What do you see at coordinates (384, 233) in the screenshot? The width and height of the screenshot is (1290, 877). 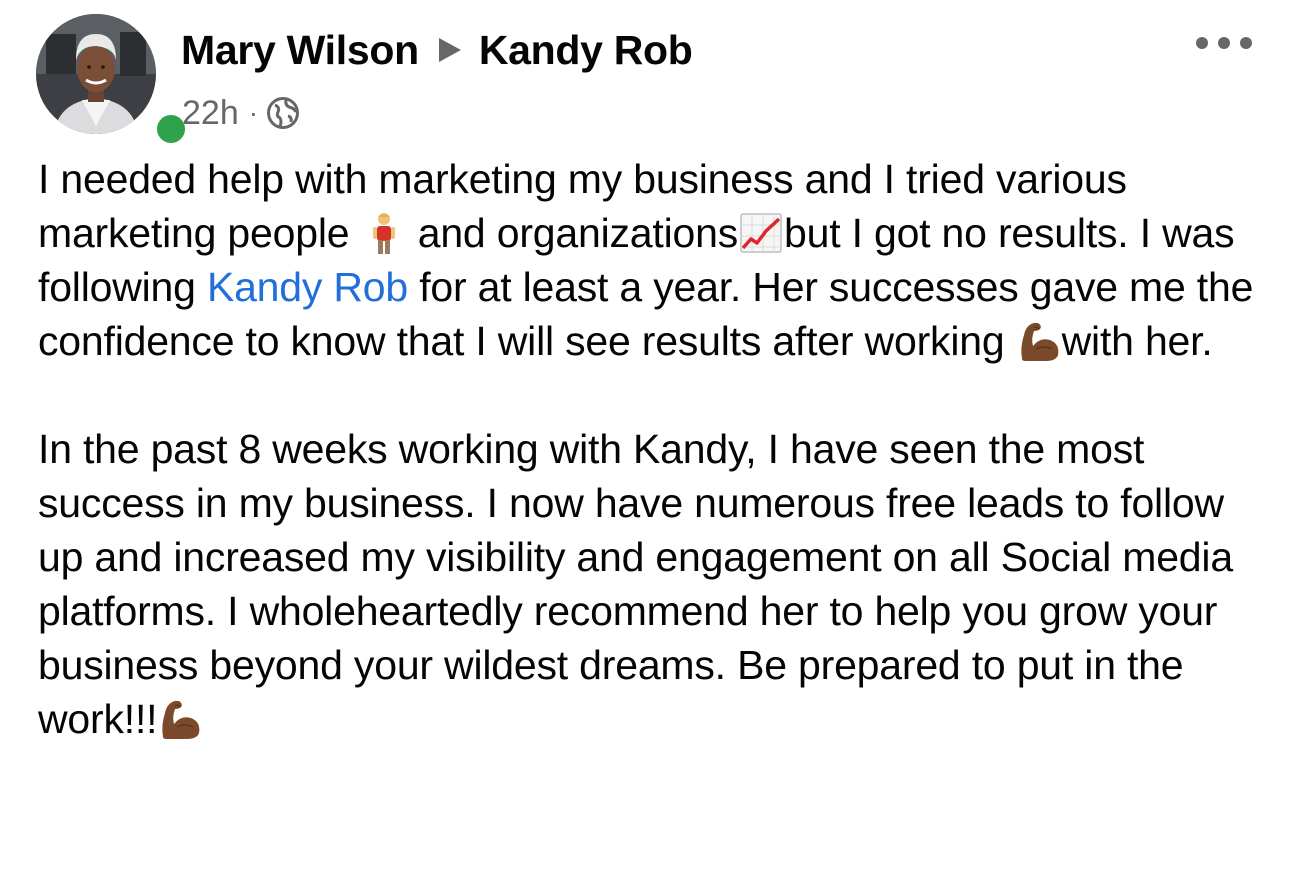 I see `person-emoji` at bounding box center [384, 233].